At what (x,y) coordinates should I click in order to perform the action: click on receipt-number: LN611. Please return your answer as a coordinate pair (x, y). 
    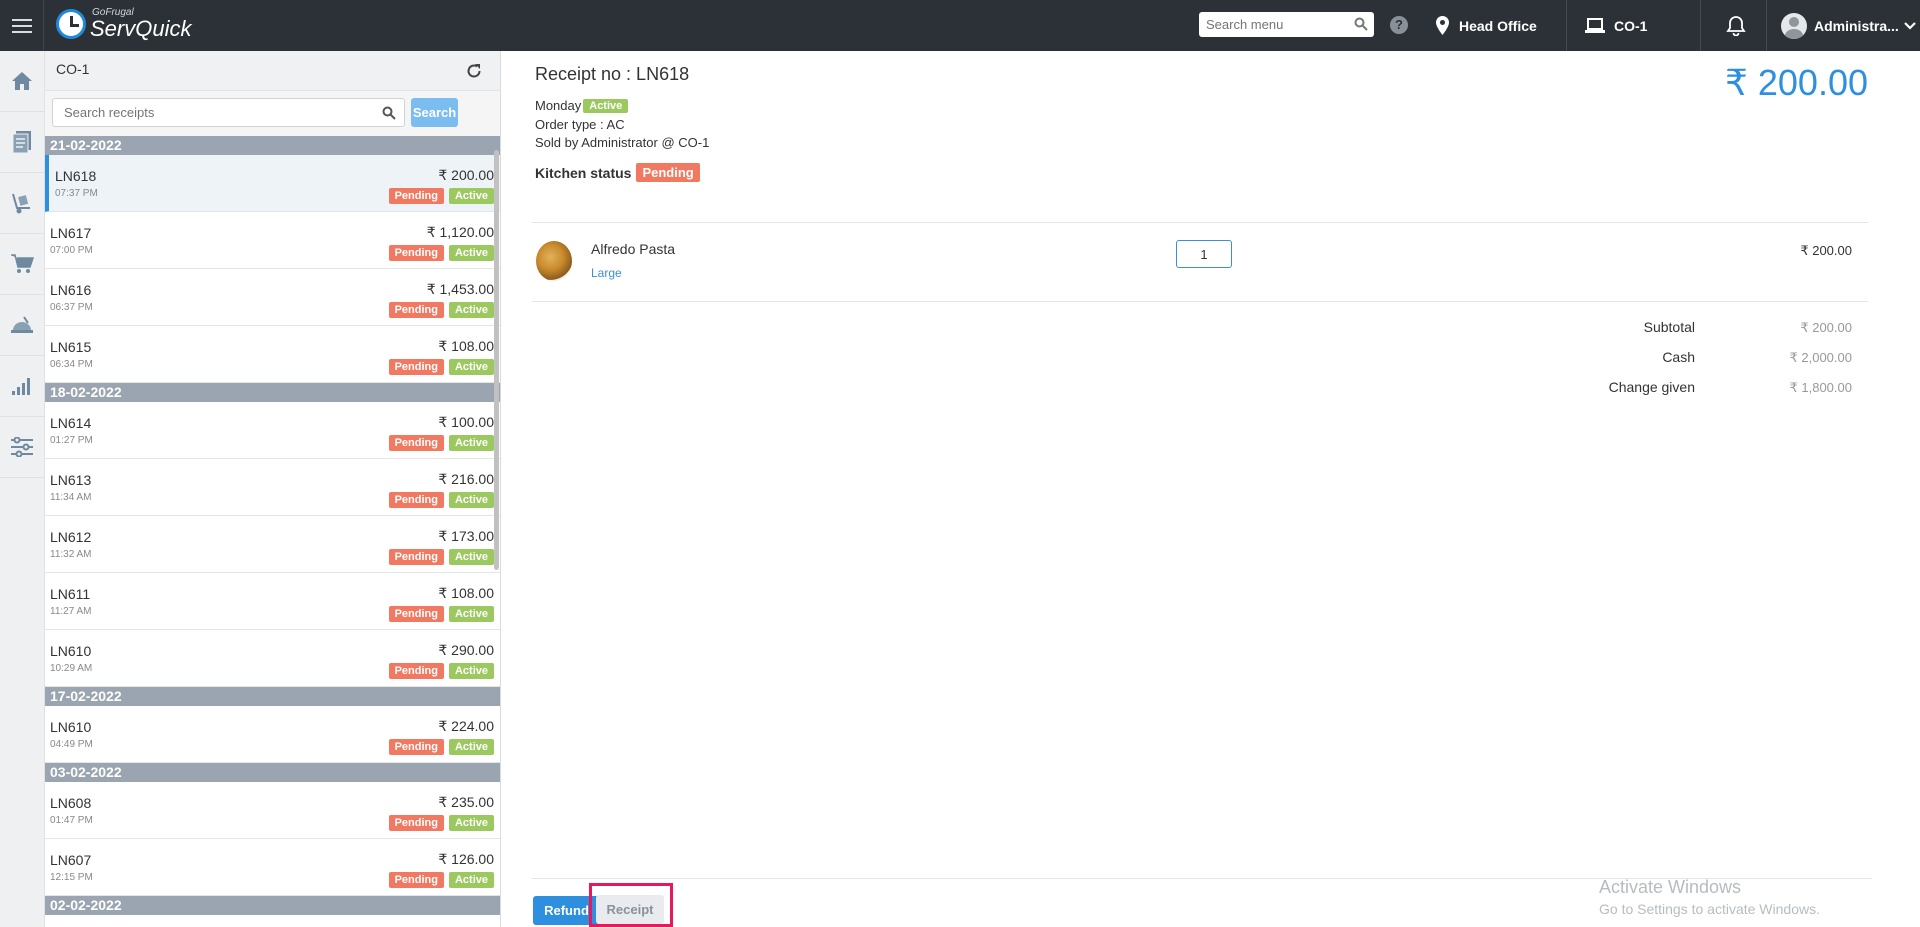
    Looking at the image, I should click on (70, 594).